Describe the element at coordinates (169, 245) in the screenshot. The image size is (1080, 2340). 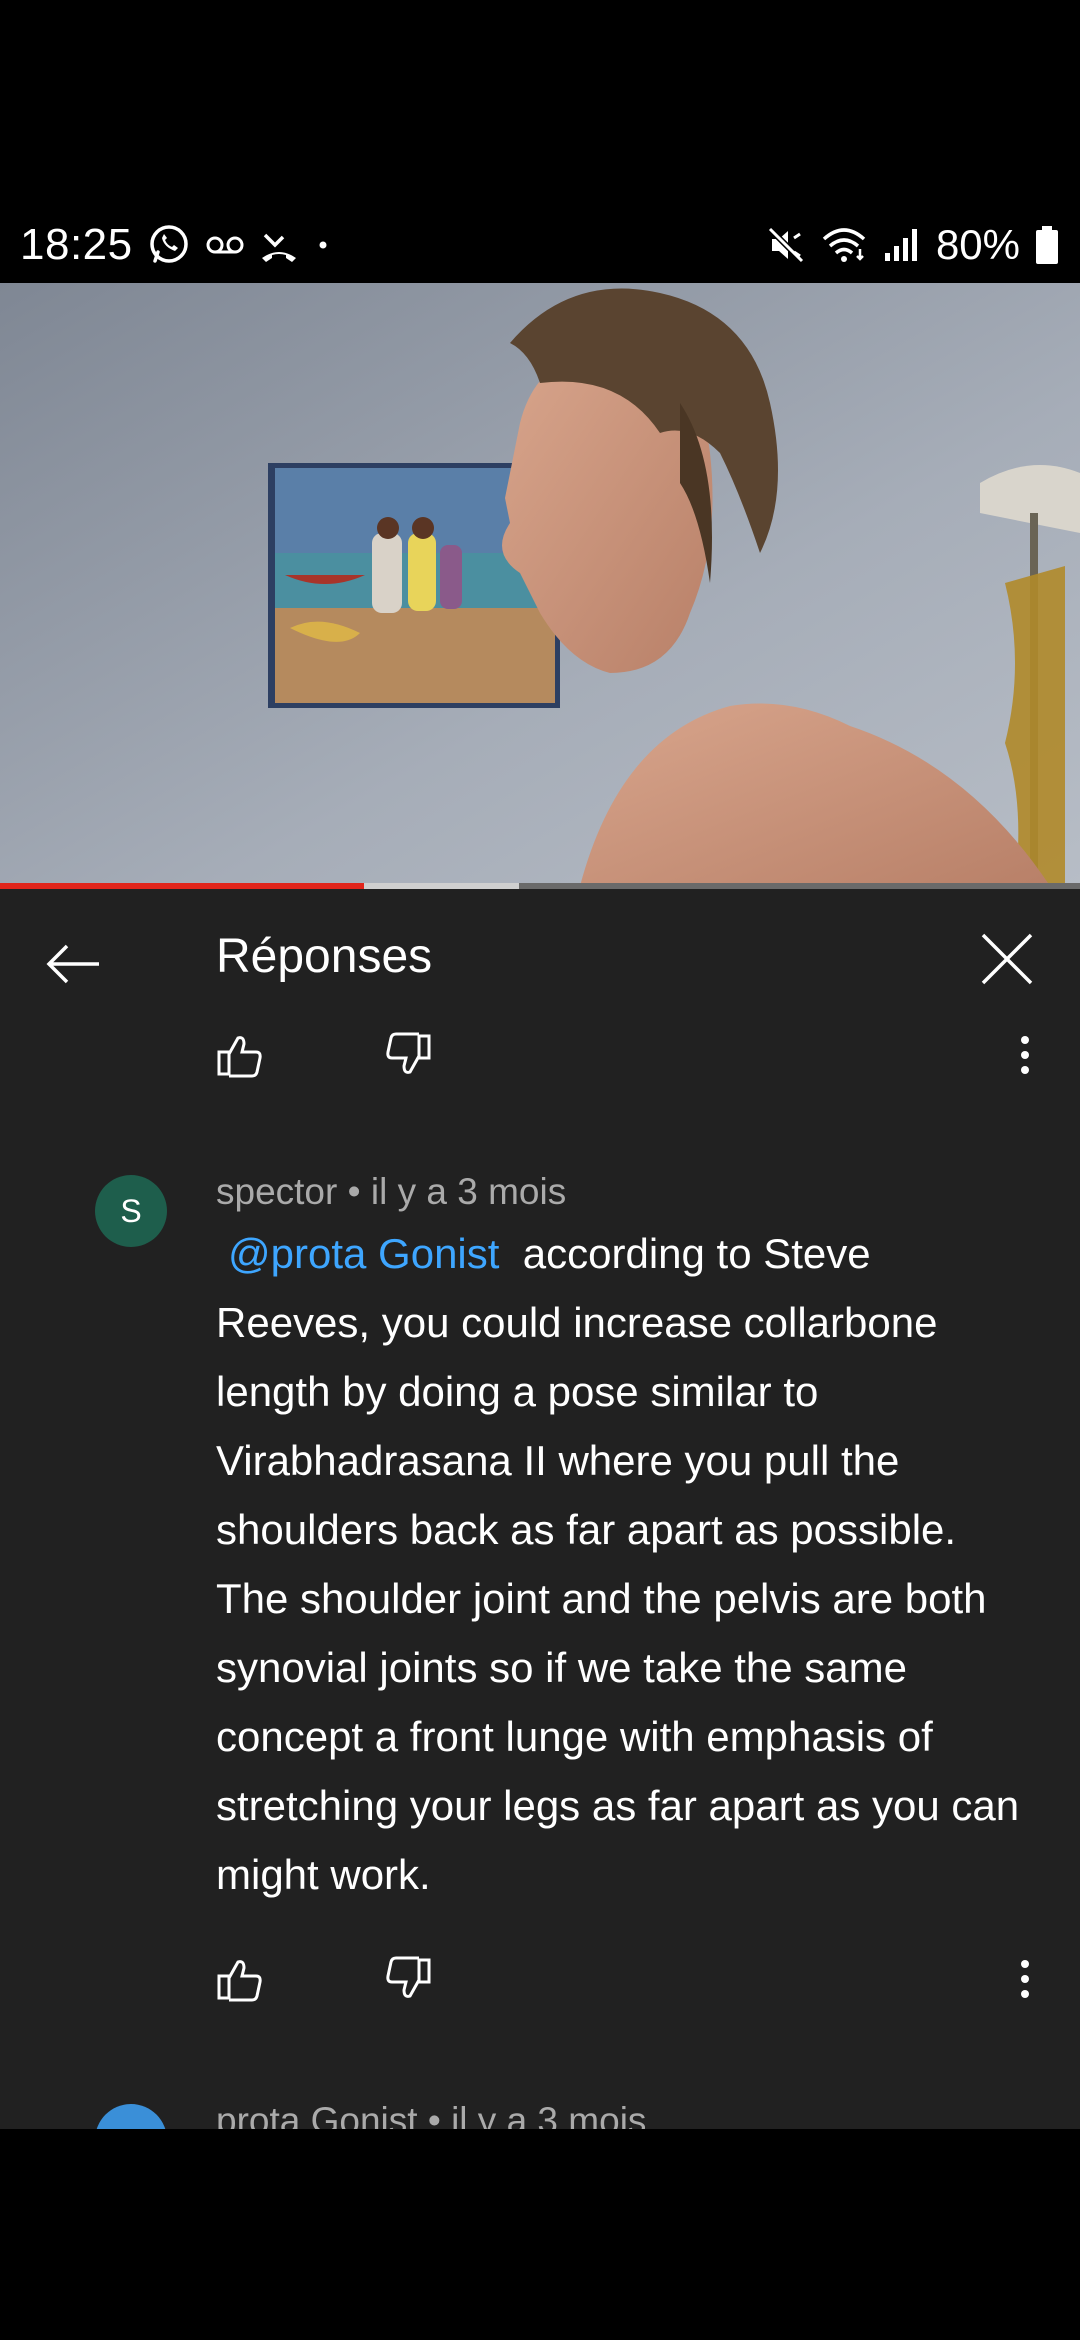
I see `whatsapp-icon` at that location.